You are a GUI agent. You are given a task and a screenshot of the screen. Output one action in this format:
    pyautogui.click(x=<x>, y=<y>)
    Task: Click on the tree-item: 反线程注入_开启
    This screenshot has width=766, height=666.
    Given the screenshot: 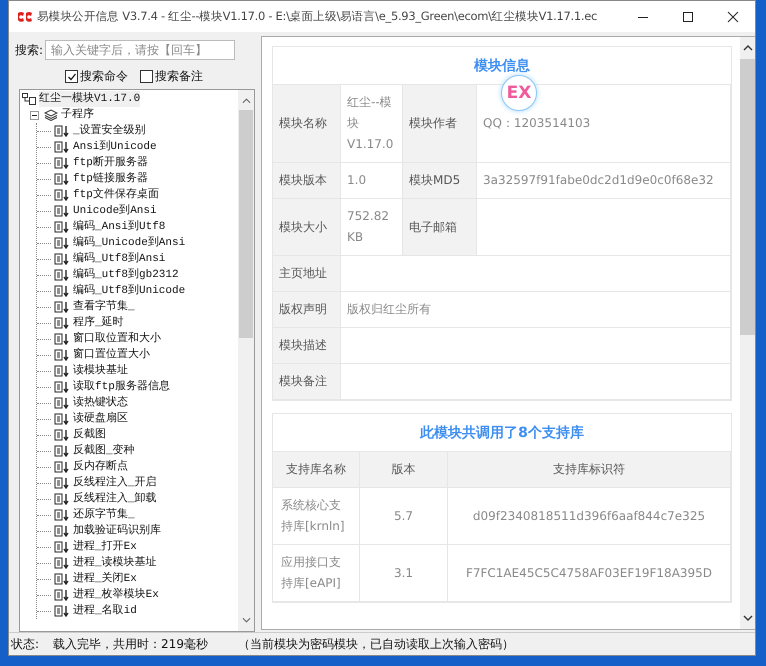 What is the action you would take?
    pyautogui.click(x=115, y=483)
    